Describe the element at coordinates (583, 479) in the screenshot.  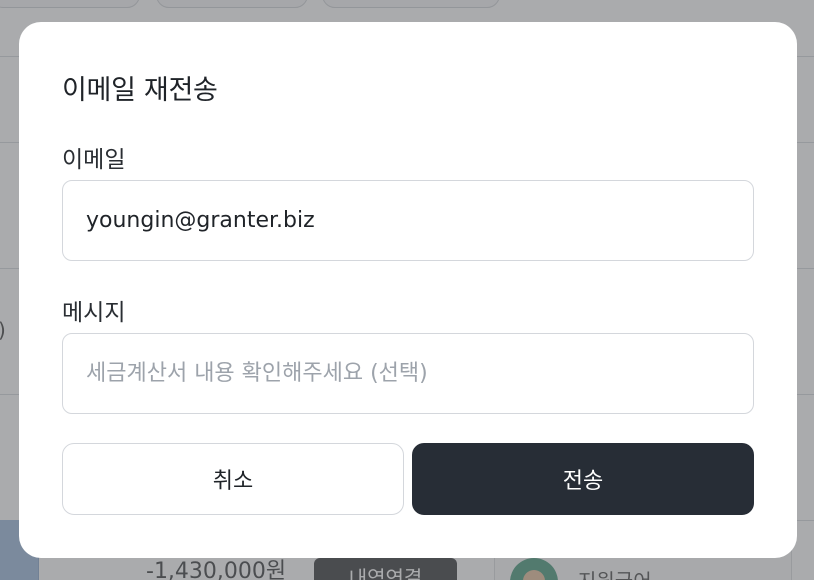
I see `send-button: 전송` at that location.